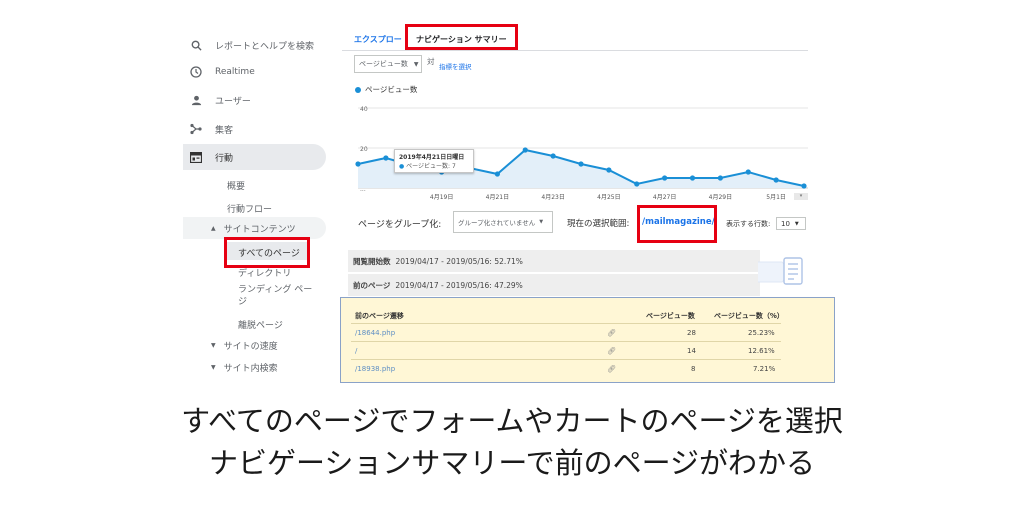 The image size is (1024, 526). What do you see at coordinates (265, 46) in the screenshot?
I see `sidebar-search-label: レポートとヘルプを検索` at bounding box center [265, 46].